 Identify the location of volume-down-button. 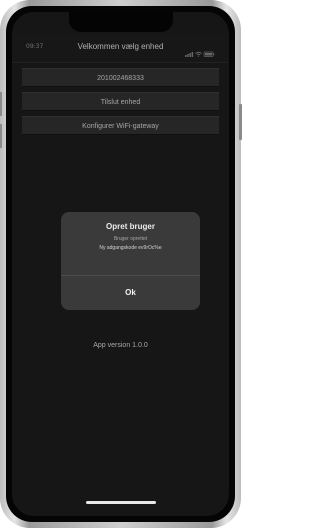
(1, 136).